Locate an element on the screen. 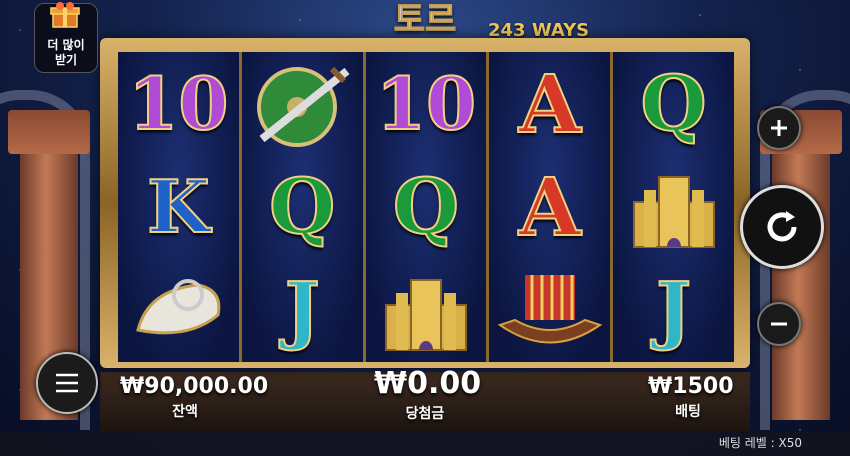  spin-button is located at coordinates (782, 227).